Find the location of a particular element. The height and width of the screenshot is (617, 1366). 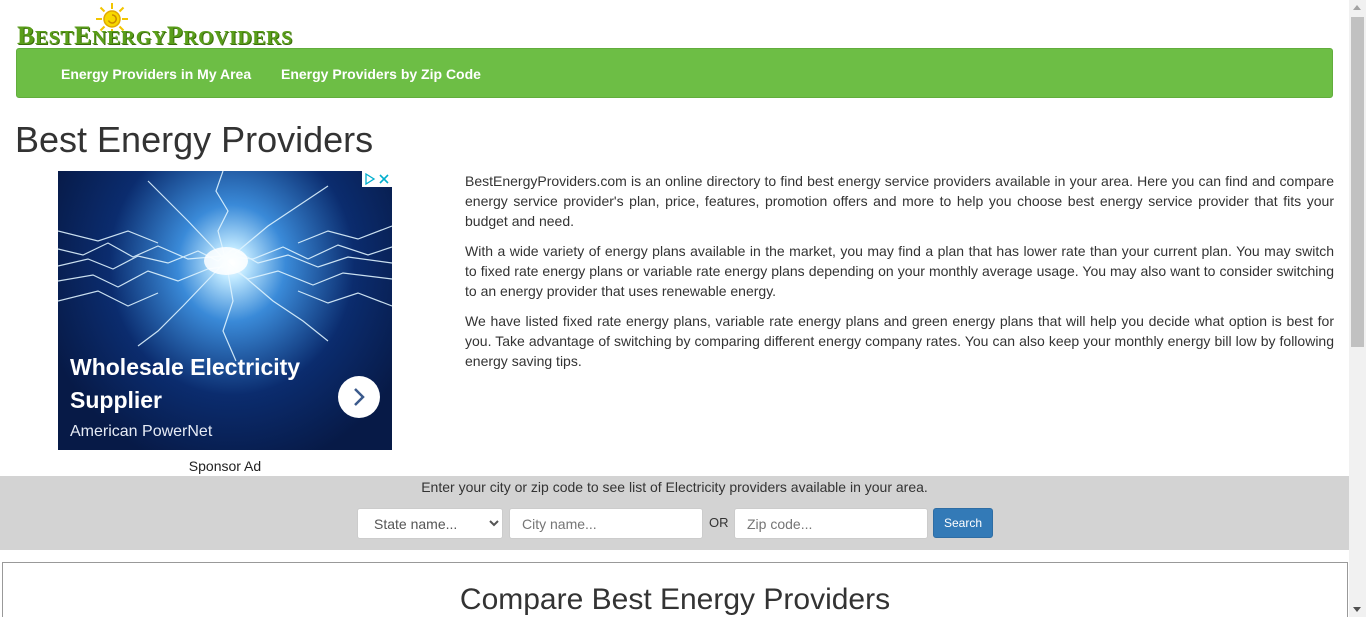

ad-open-button is located at coordinates (359, 397).